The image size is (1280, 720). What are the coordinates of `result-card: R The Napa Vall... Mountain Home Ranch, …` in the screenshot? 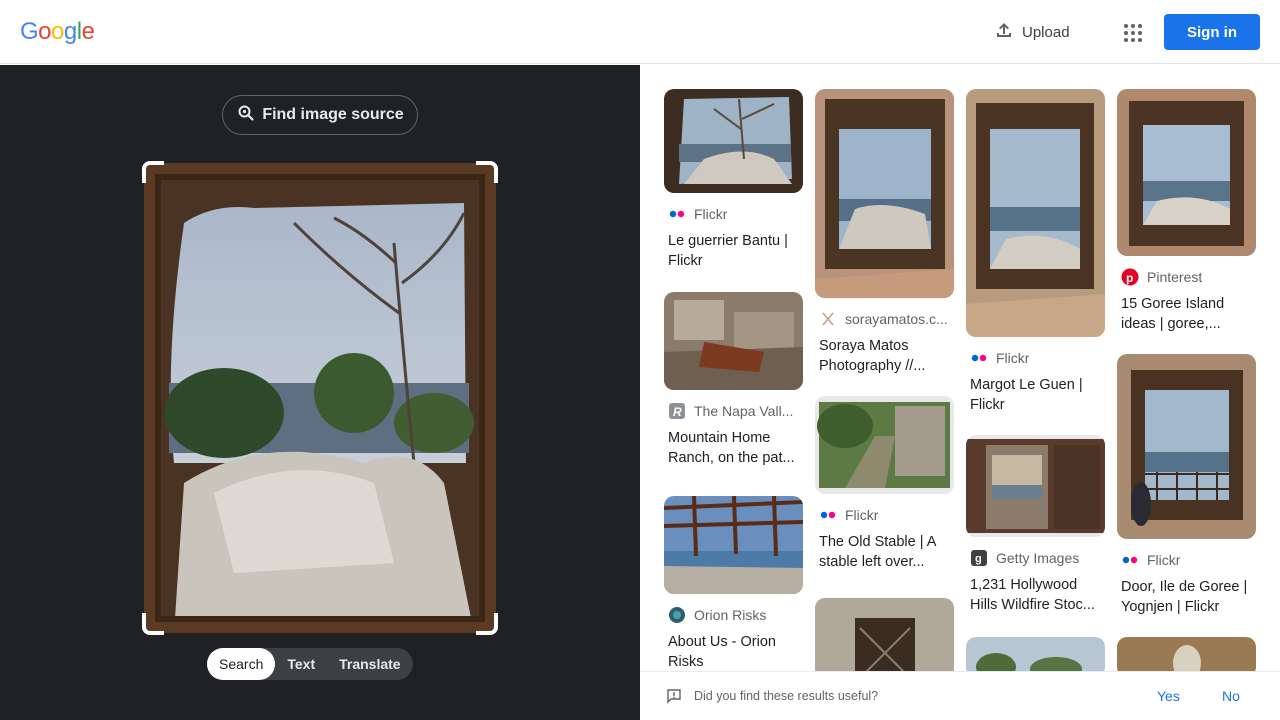 It's located at (733, 380).